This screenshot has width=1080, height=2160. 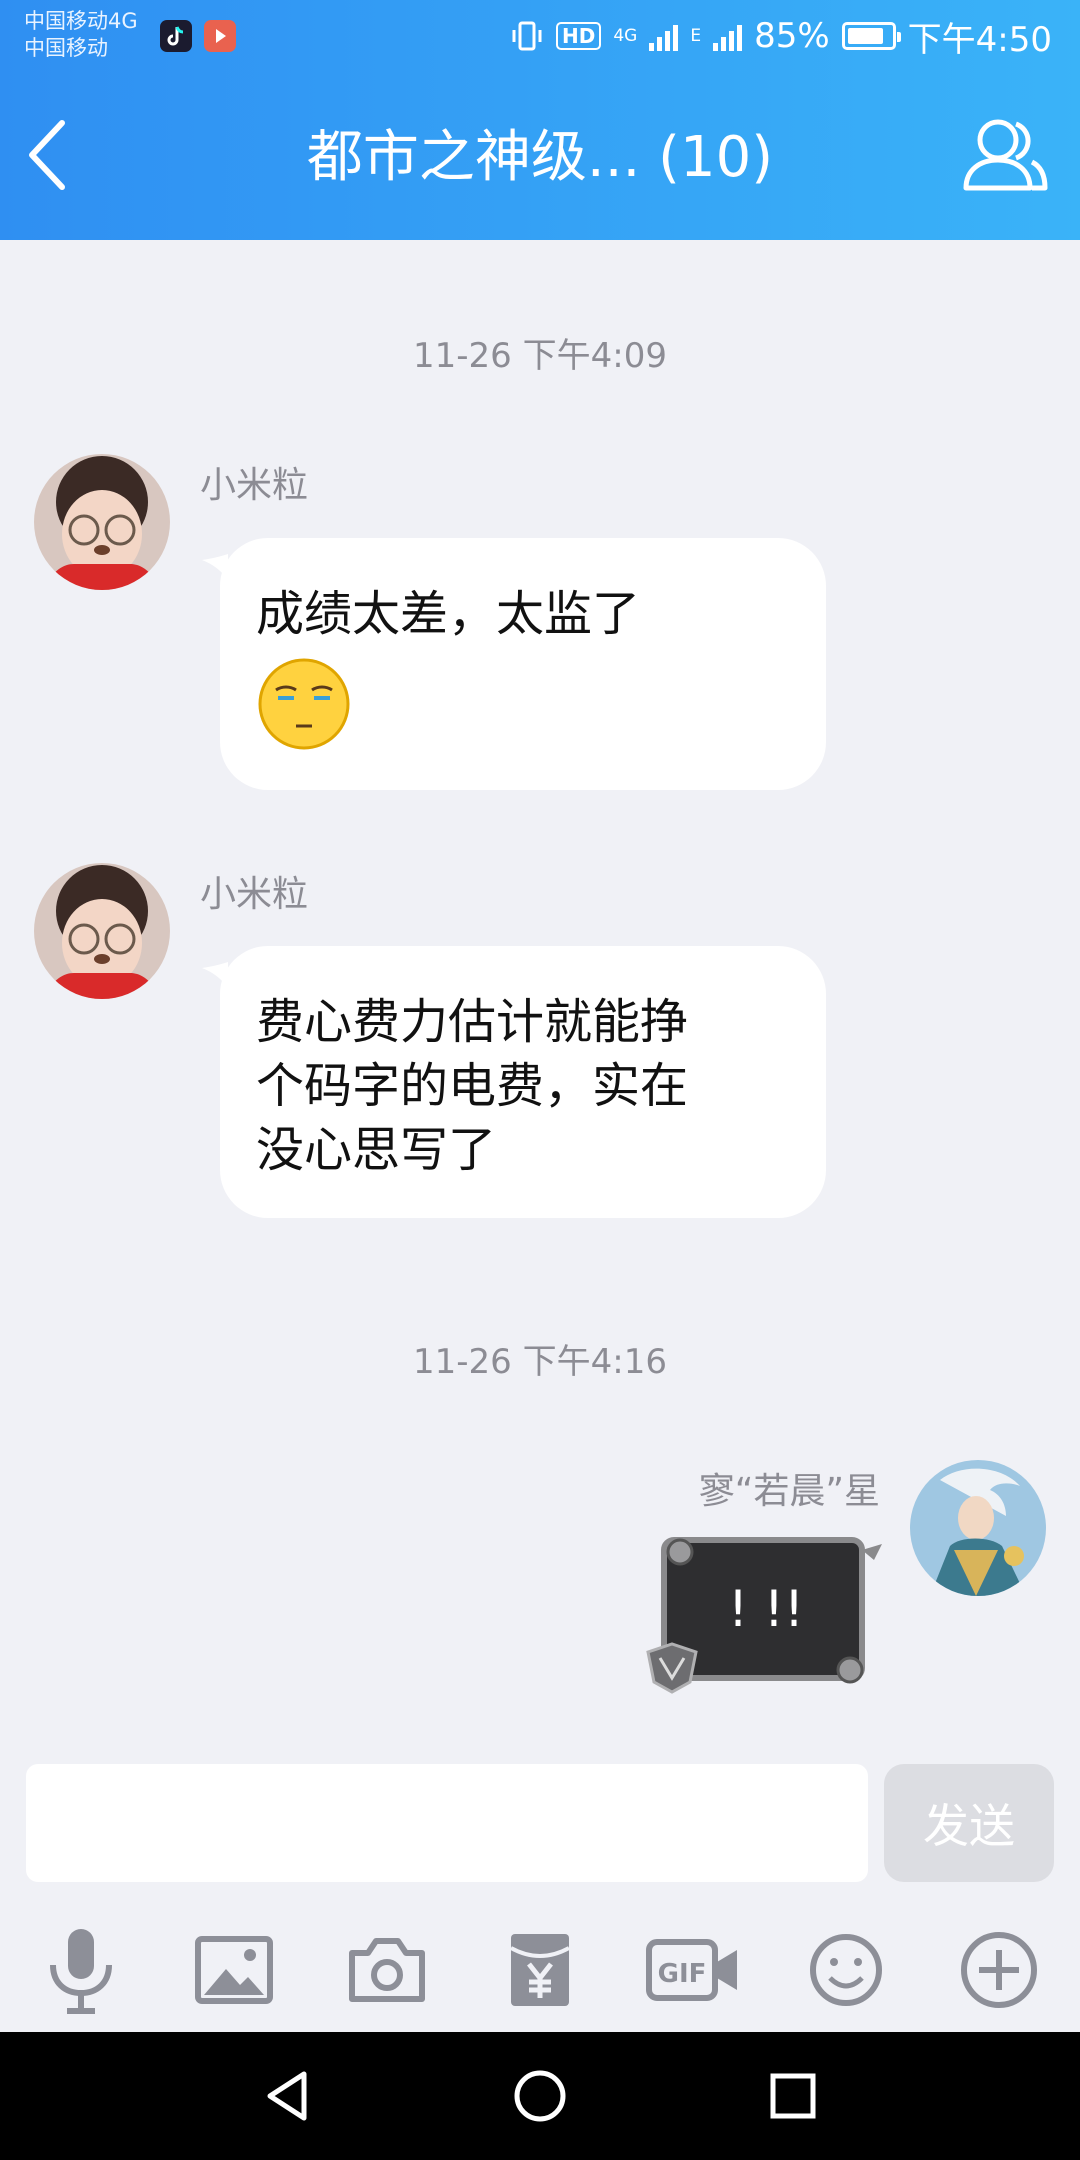 I want to click on group-members-button, so click(x=1005, y=154).